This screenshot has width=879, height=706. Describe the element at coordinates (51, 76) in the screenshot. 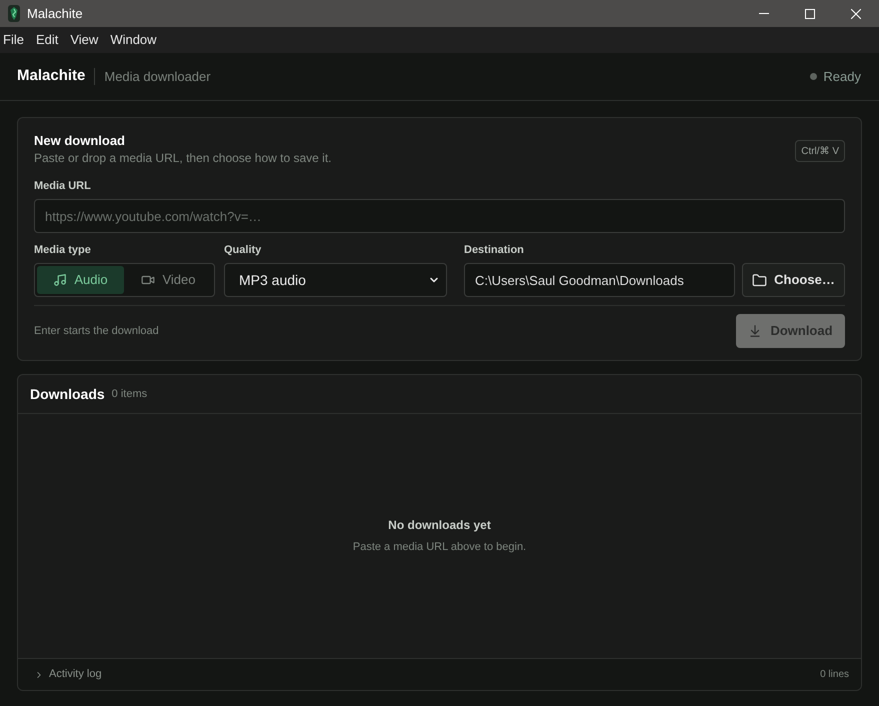

I see `app-name: Malachite` at that location.